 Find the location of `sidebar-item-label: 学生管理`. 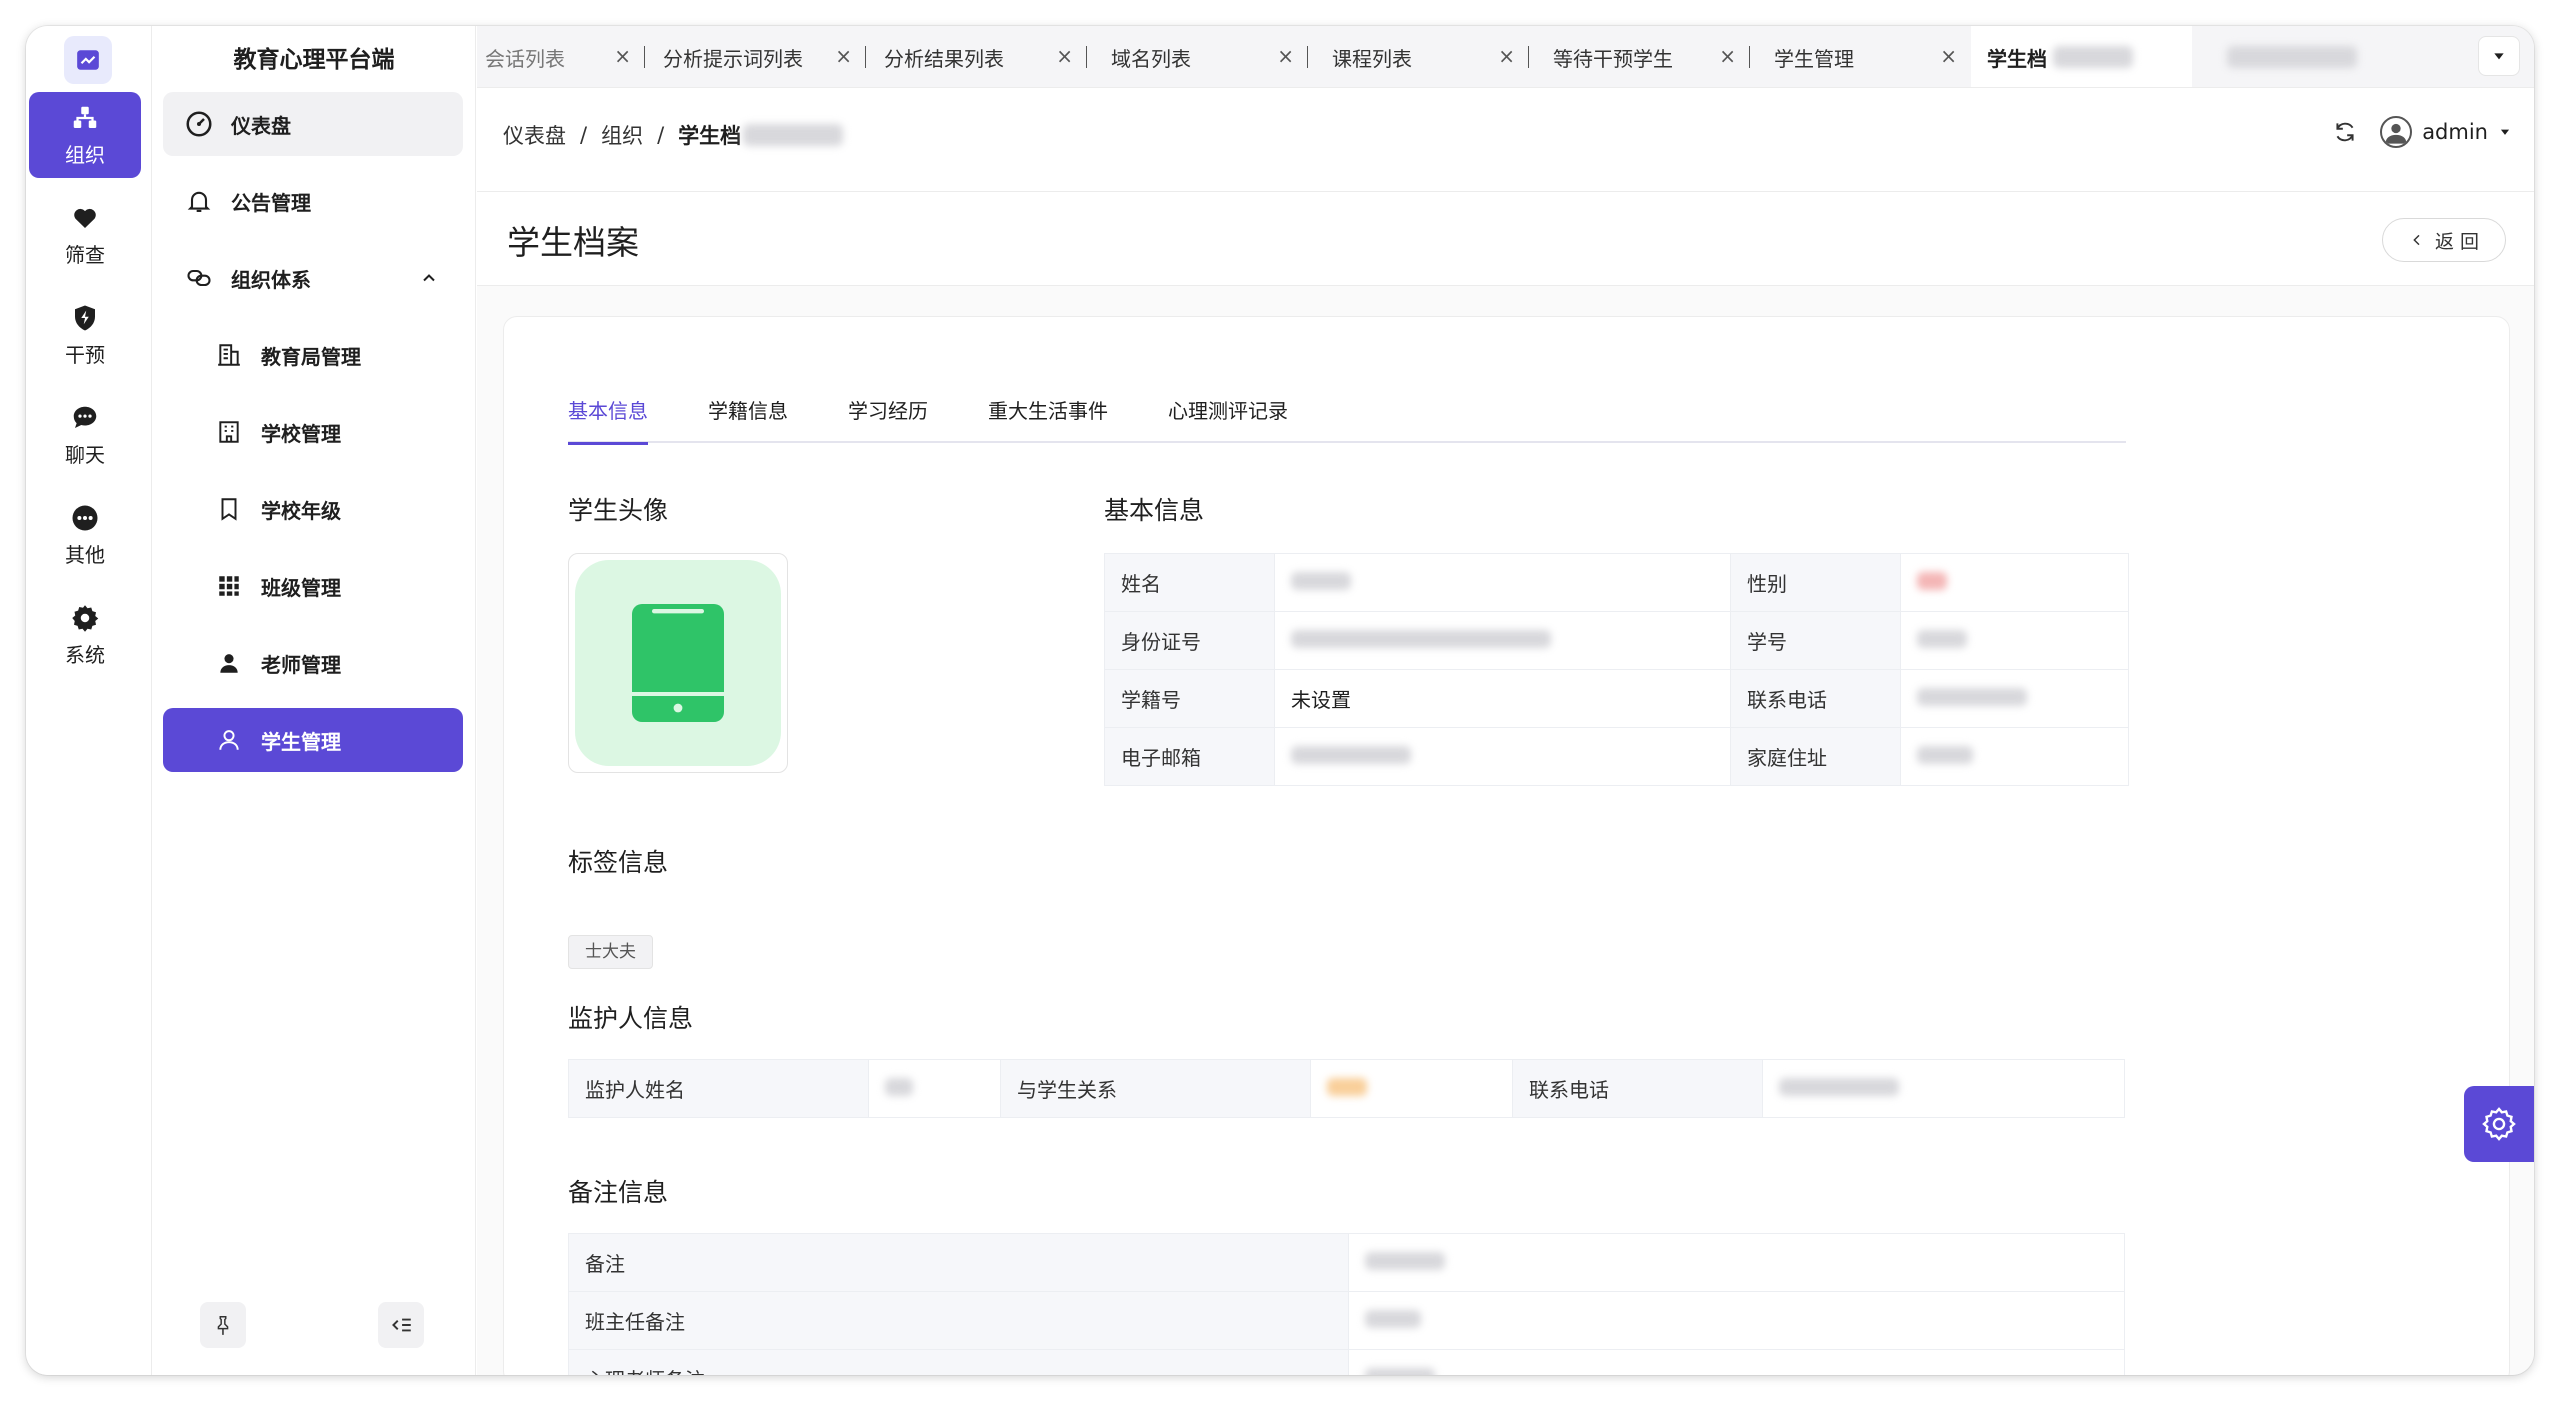

sidebar-item-label: 学生管理 is located at coordinates (301, 741).